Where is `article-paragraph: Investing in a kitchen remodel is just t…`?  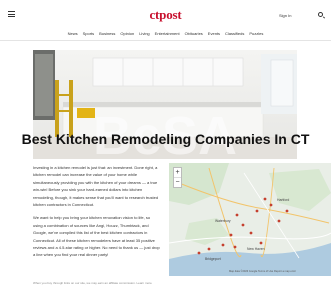 article-paragraph: Investing in a kitchen remodel is just t… is located at coordinates (96, 186).